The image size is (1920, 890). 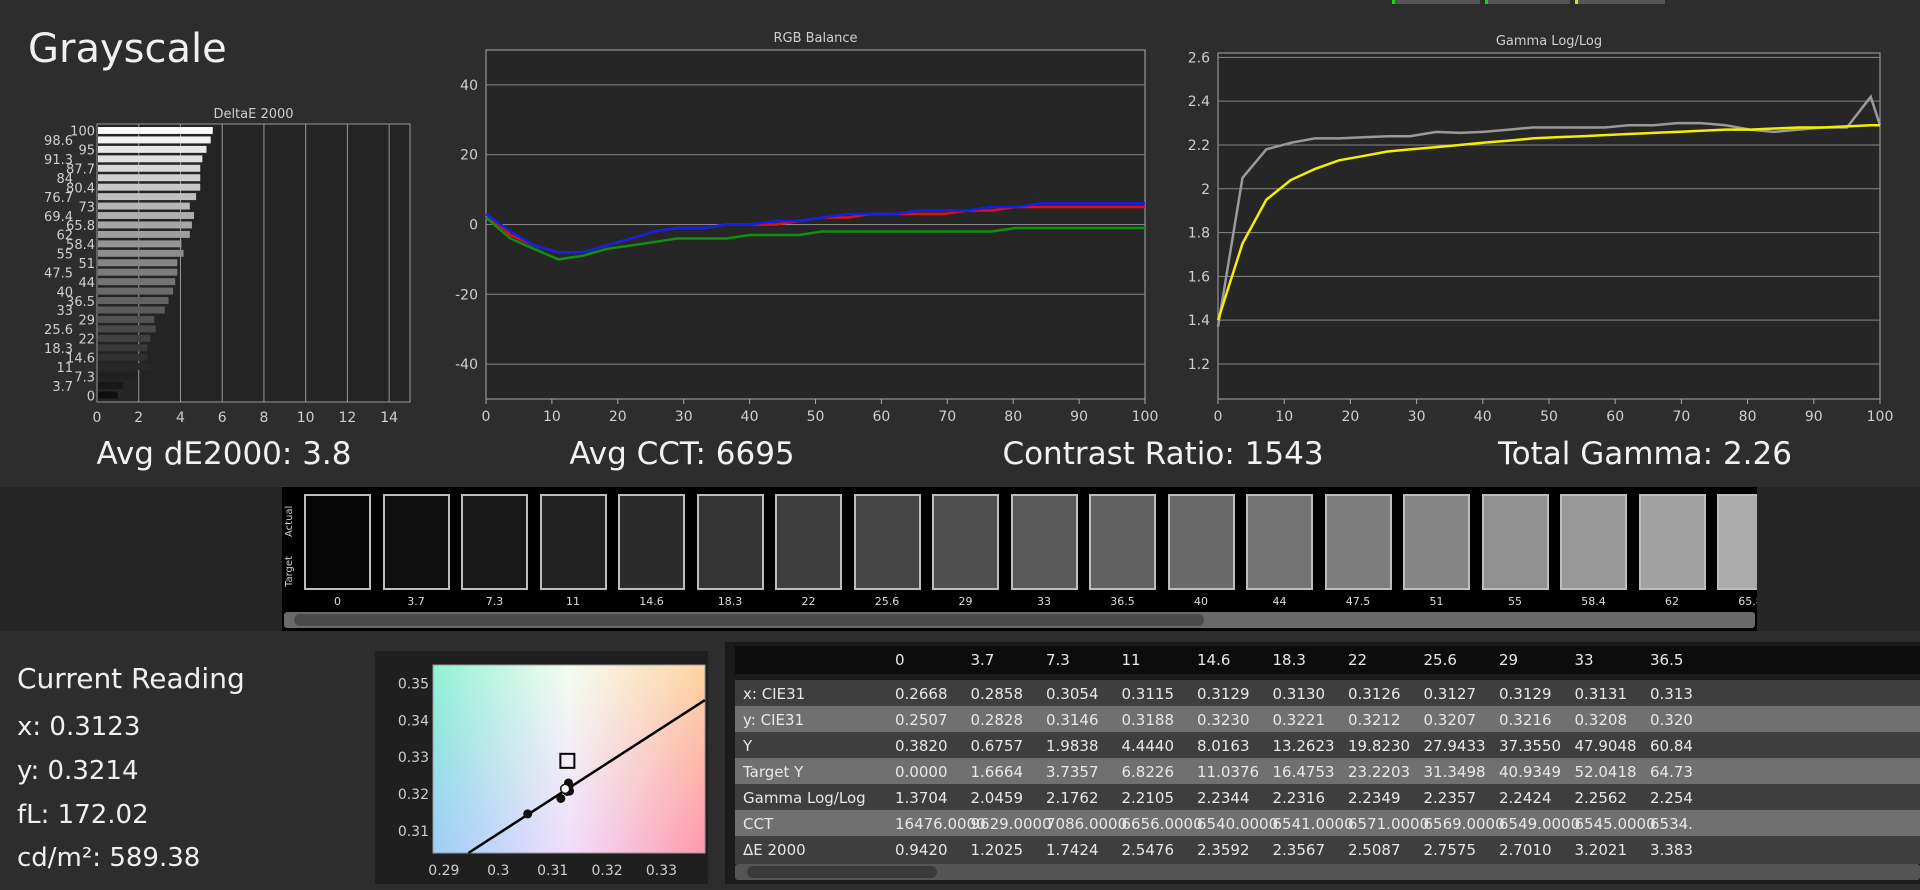 What do you see at coordinates (1199, 102) in the screenshot?
I see `y-tick-label: 2.4` at bounding box center [1199, 102].